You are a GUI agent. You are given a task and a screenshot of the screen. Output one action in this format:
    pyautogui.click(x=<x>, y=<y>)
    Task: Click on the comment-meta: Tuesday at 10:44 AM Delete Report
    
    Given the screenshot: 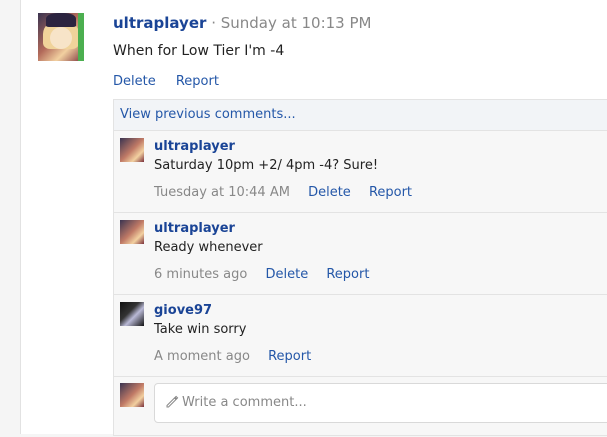 What is the action you would take?
    pyautogui.click(x=283, y=192)
    